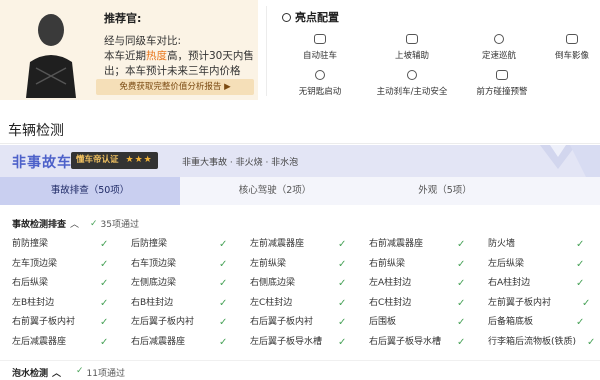  What do you see at coordinates (42, 163) in the screenshot?
I see `banner-title: 非事故车` at bounding box center [42, 163].